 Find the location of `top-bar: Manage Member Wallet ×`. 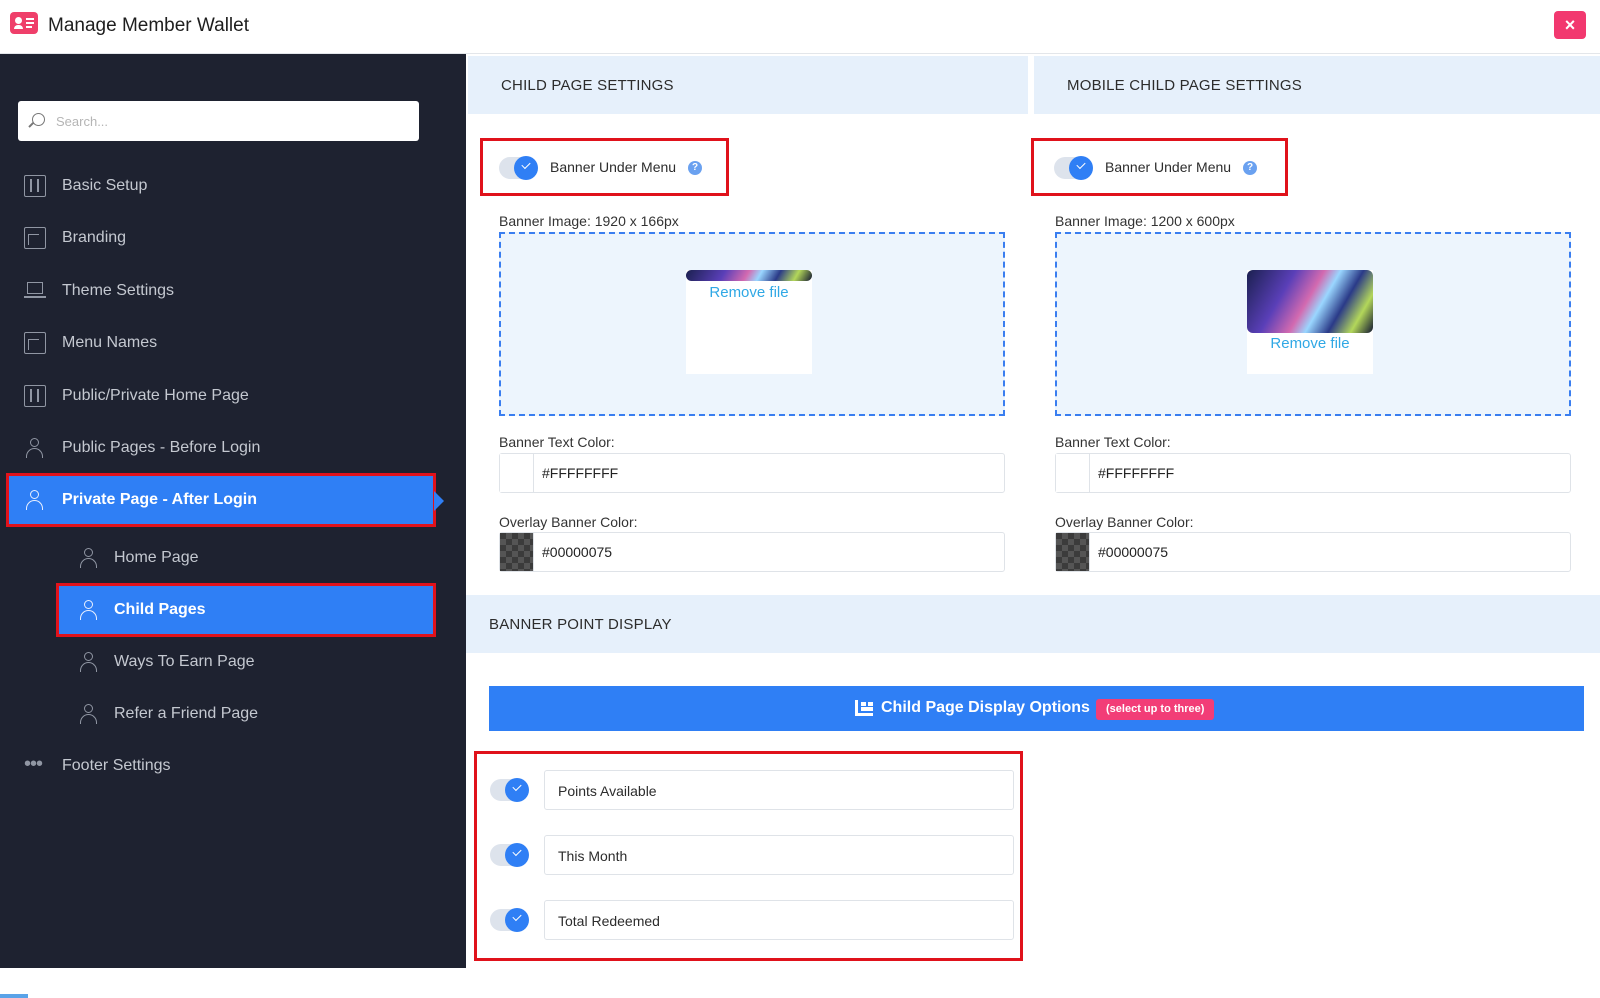

top-bar: Manage Member Wallet × is located at coordinates (800, 27).